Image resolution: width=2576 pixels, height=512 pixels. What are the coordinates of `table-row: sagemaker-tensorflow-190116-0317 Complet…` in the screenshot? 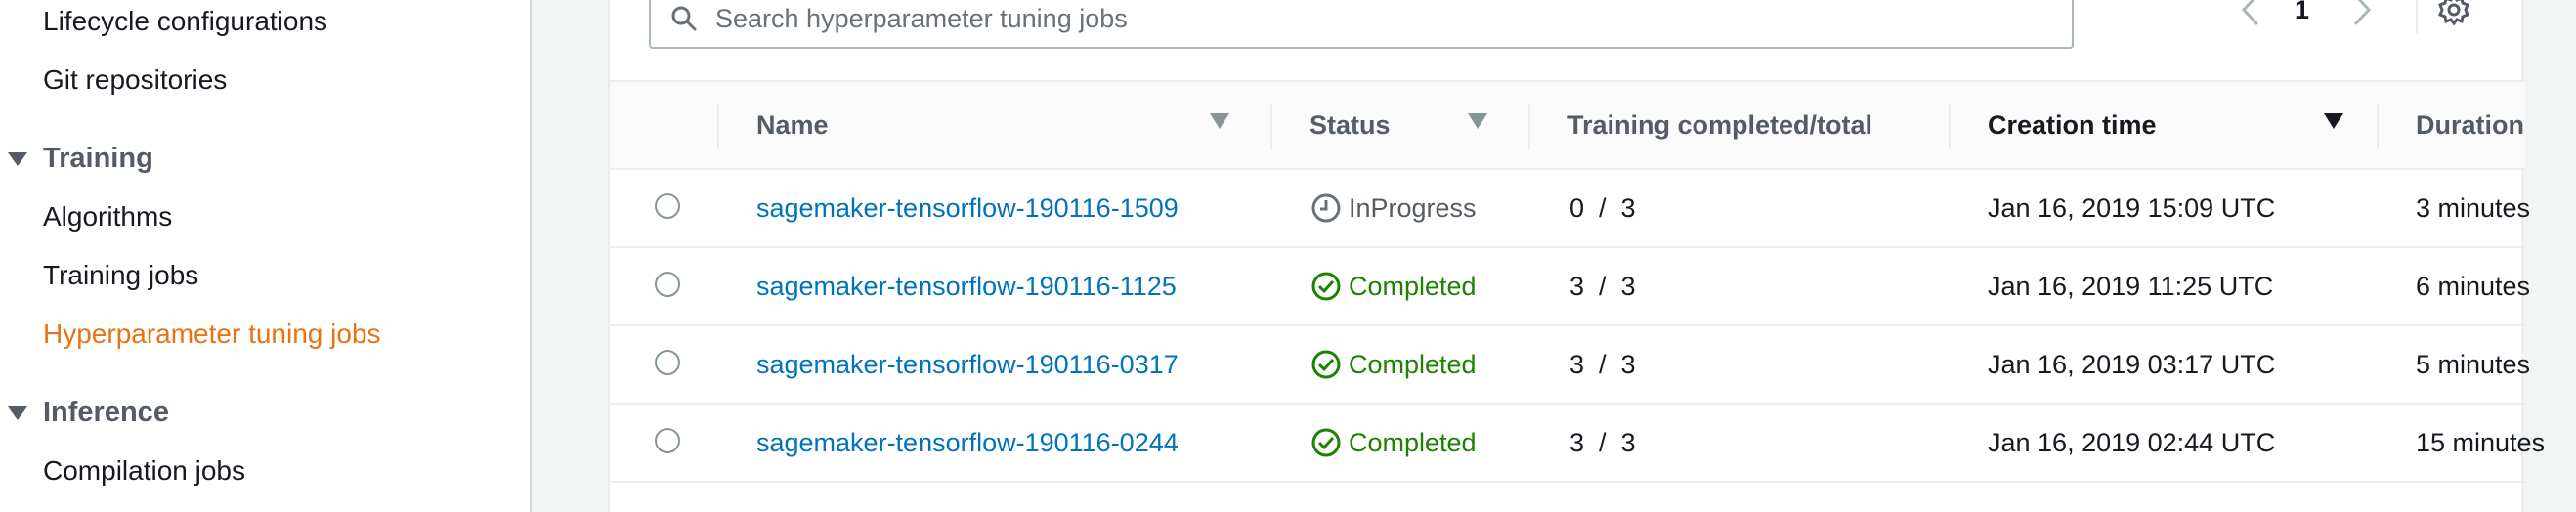 It's located at (1570, 365).